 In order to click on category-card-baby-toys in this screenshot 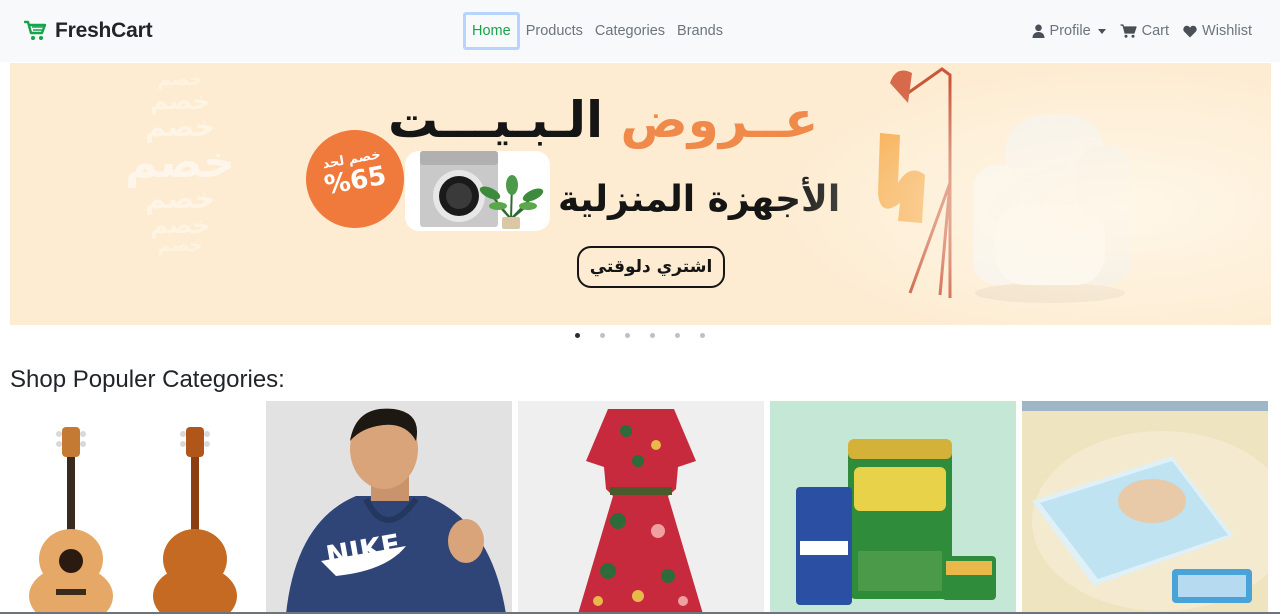, I will do `click(1145, 507)`.